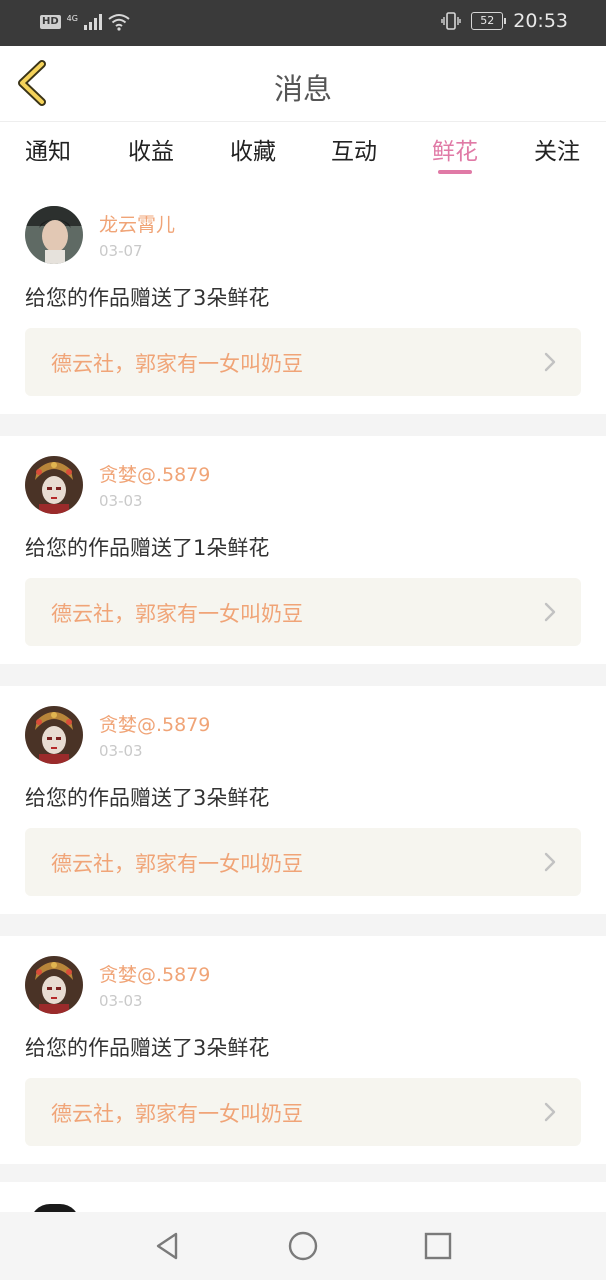  What do you see at coordinates (119, 22) in the screenshot?
I see `wifi-icon` at bounding box center [119, 22].